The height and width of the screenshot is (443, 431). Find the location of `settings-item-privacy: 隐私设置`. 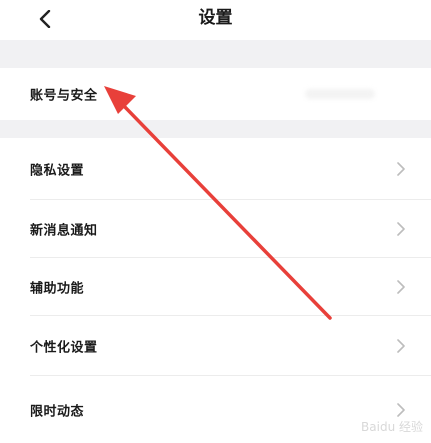

settings-item-privacy: 隐私设置 is located at coordinates (215, 169).